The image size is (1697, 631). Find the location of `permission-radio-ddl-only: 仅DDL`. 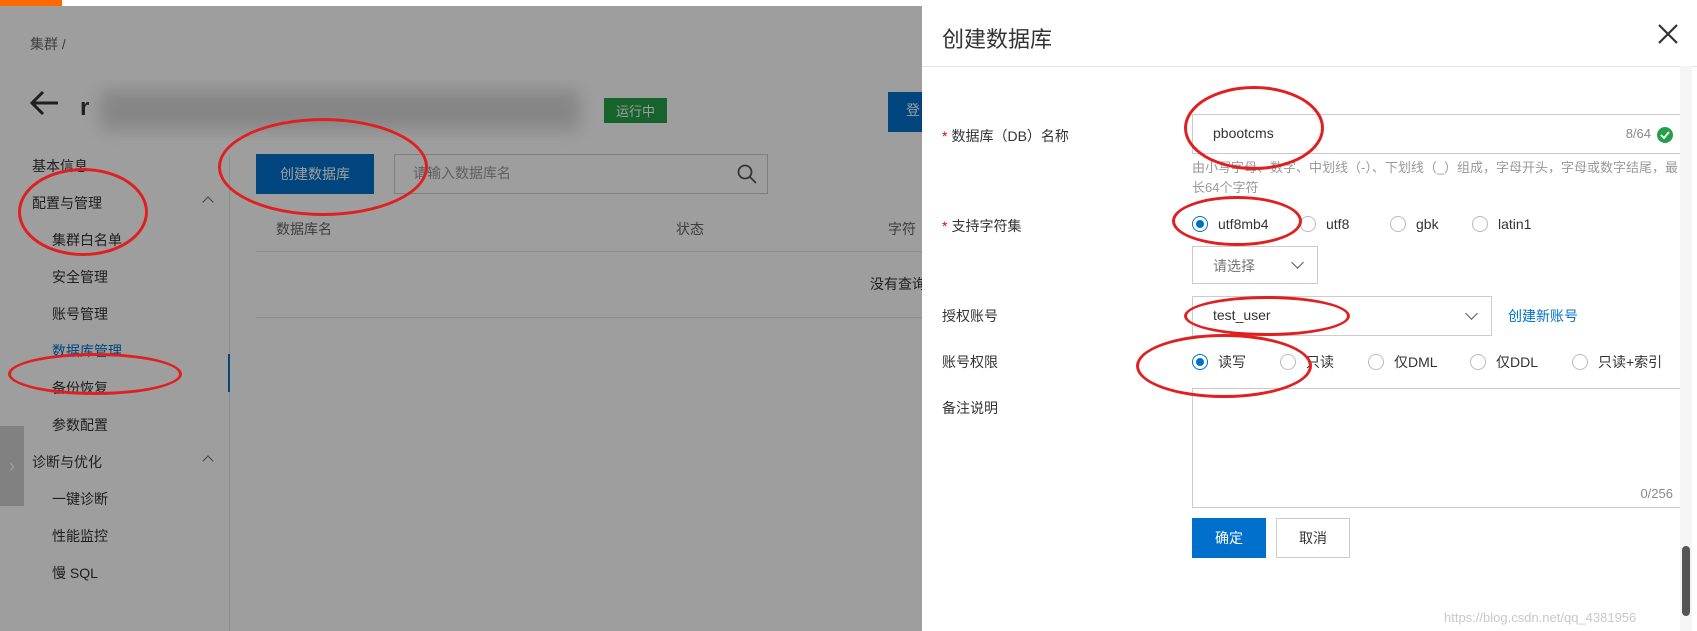

permission-radio-ddl-only: 仅DDL is located at coordinates (1504, 362).